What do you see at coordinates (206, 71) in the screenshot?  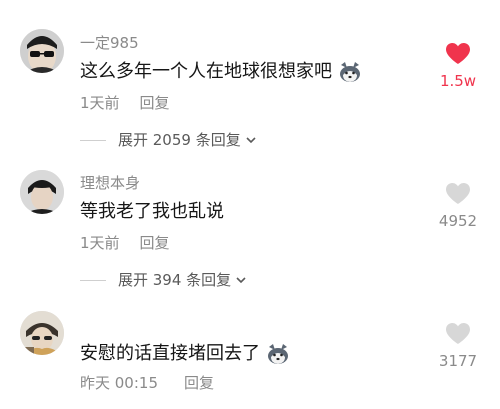 I see `comment-text-content: 这么多年一个人在地球很想家吧` at bounding box center [206, 71].